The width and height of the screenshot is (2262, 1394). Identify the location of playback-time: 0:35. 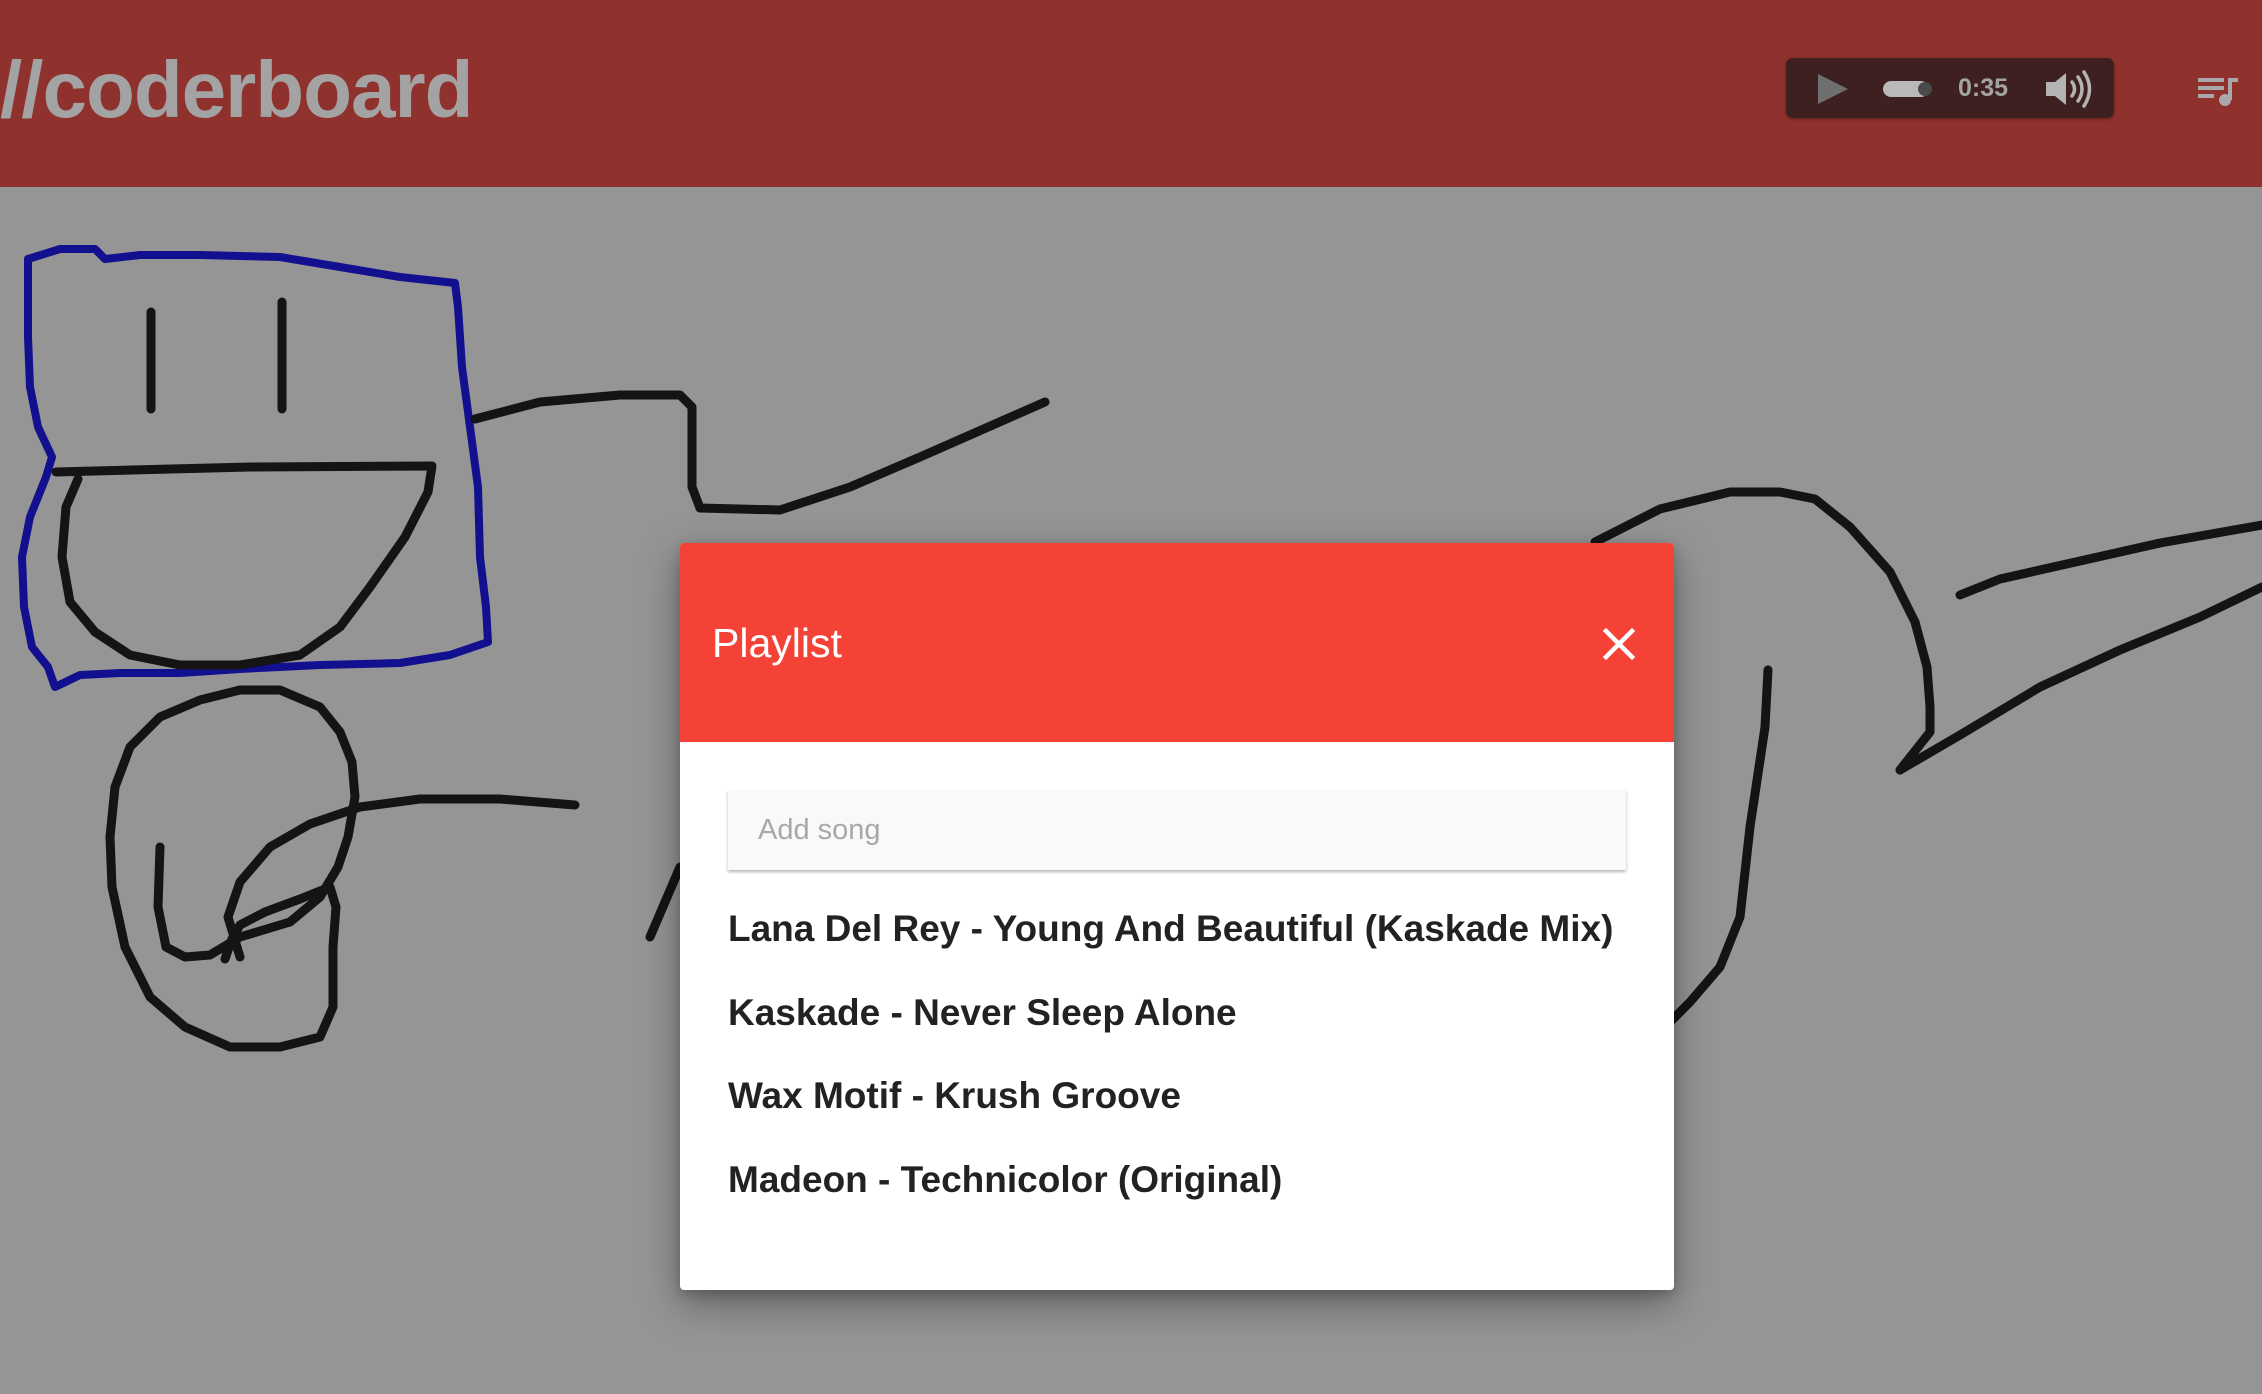
(1983, 88).